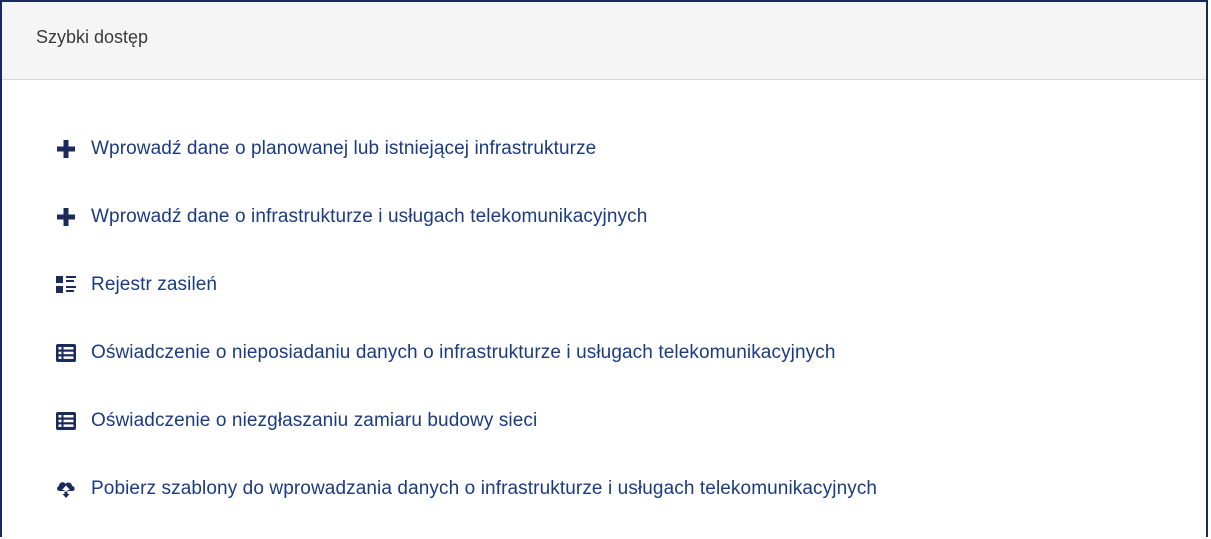  Describe the element at coordinates (604, 41) in the screenshot. I see `panel-header: Szybki dostęp` at that location.